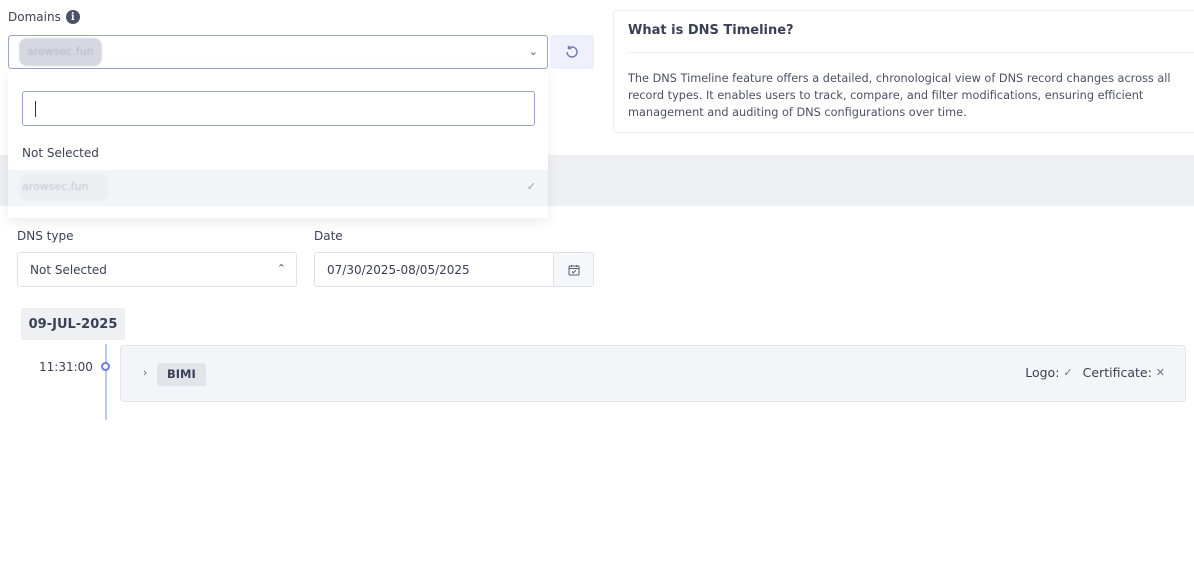  Describe the element at coordinates (45, 236) in the screenshot. I see `dns-type-label: DNS type` at that location.